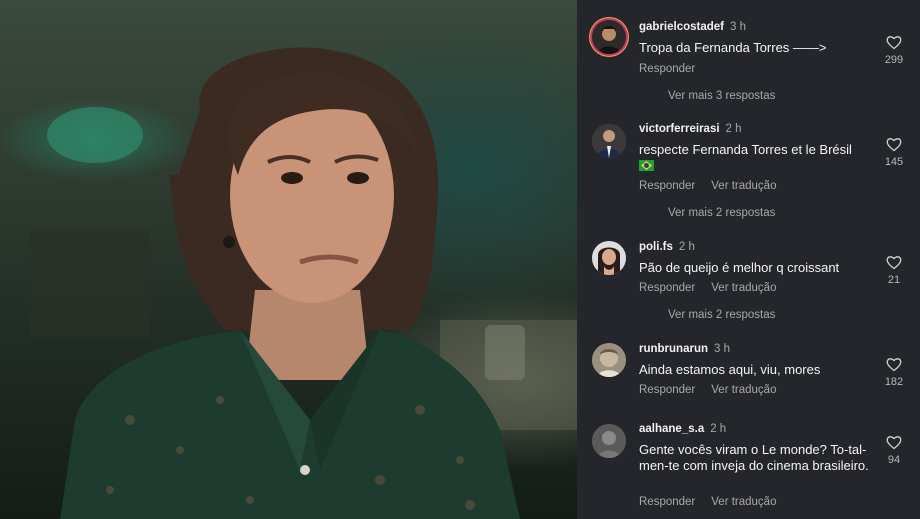  I want to click on like-count: 21, so click(894, 280).